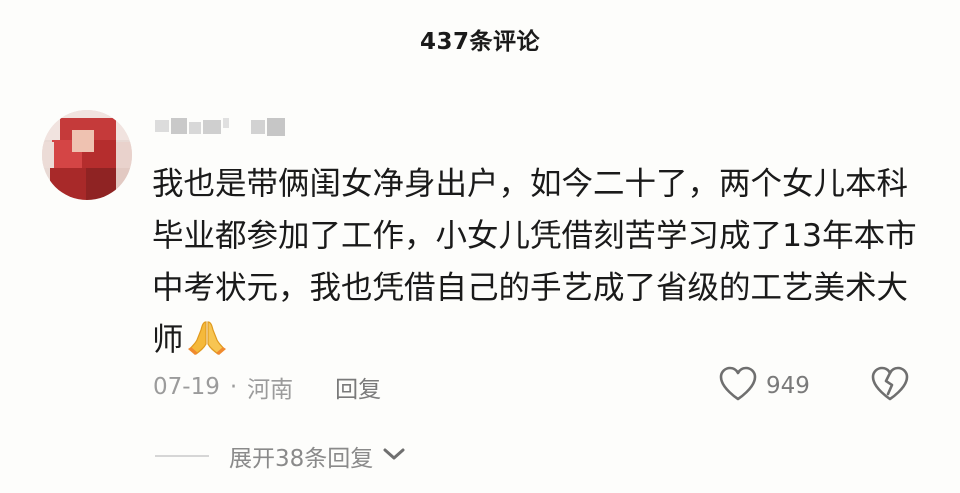 Image resolution: width=960 pixels, height=493 pixels. I want to click on expand-replies-label: 展开38条回复, so click(301, 459).